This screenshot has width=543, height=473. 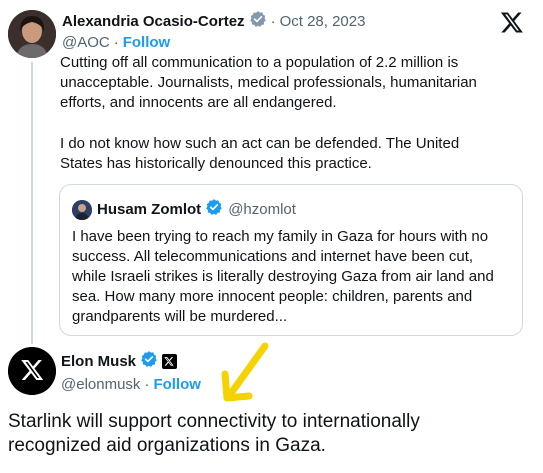 What do you see at coordinates (512, 22) in the screenshot?
I see `x-logo-icon` at bounding box center [512, 22].